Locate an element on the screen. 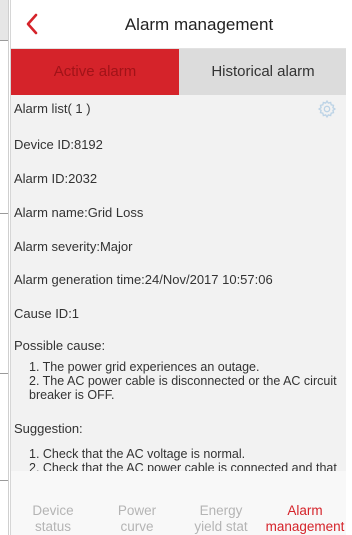  device-id: Device ID:8192 is located at coordinates (58, 144).